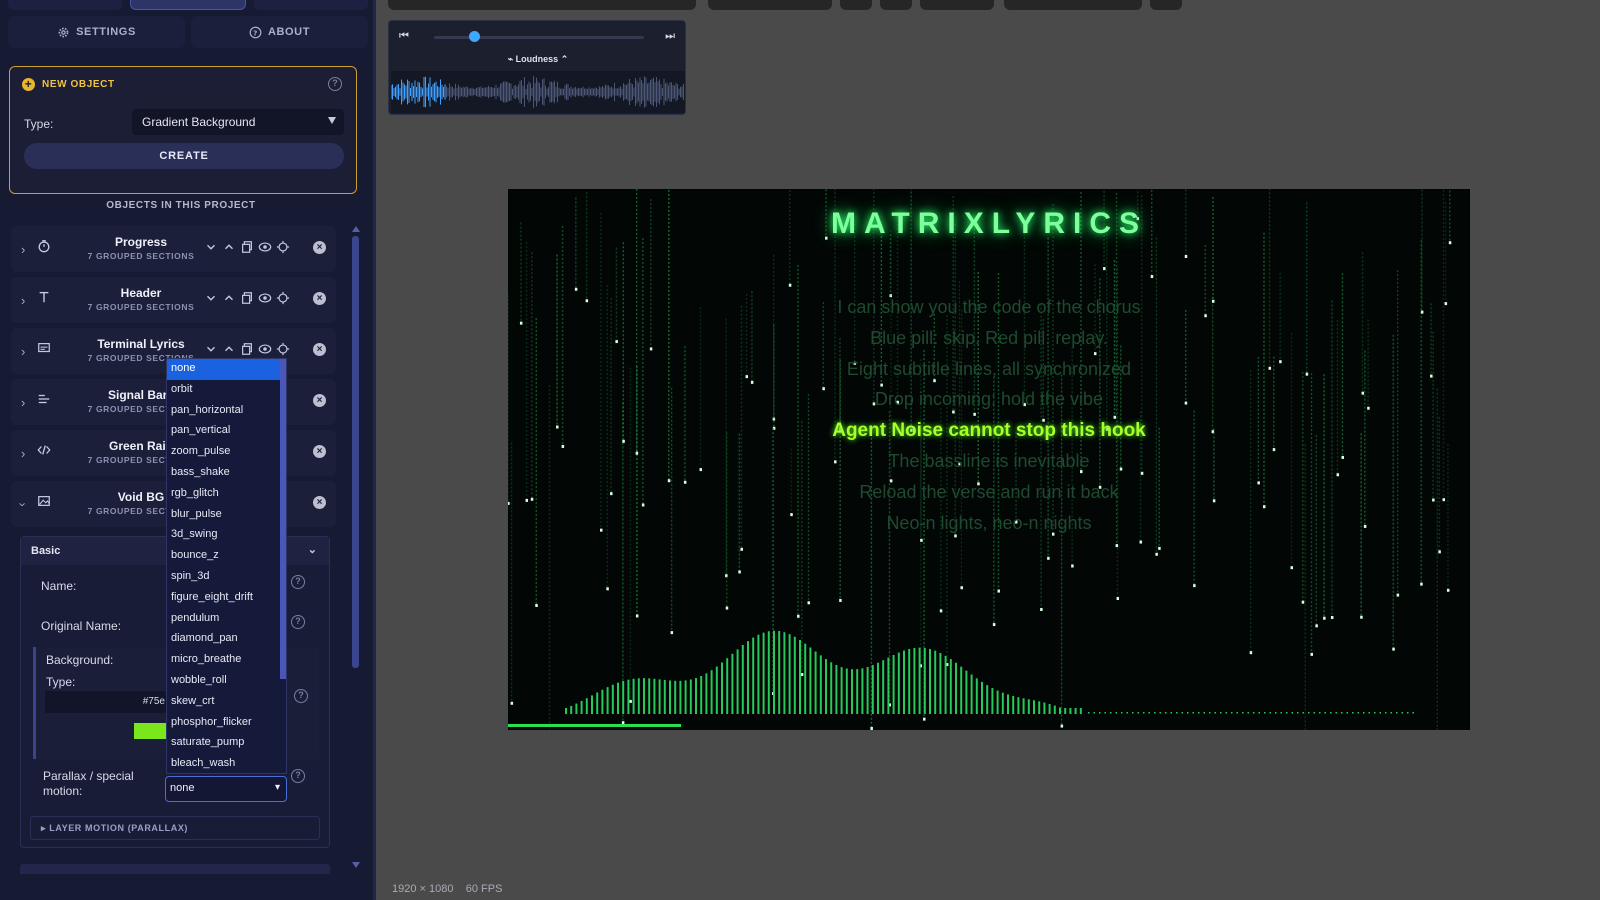 The height and width of the screenshot is (900, 1600). What do you see at coordinates (538, 59) in the screenshot?
I see `loudness-toggle: ⌁ Loudness ⌃` at bounding box center [538, 59].